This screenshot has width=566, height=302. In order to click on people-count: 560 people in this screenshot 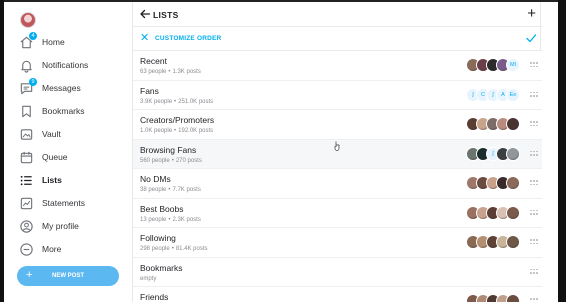, I will do `click(155, 160)`.